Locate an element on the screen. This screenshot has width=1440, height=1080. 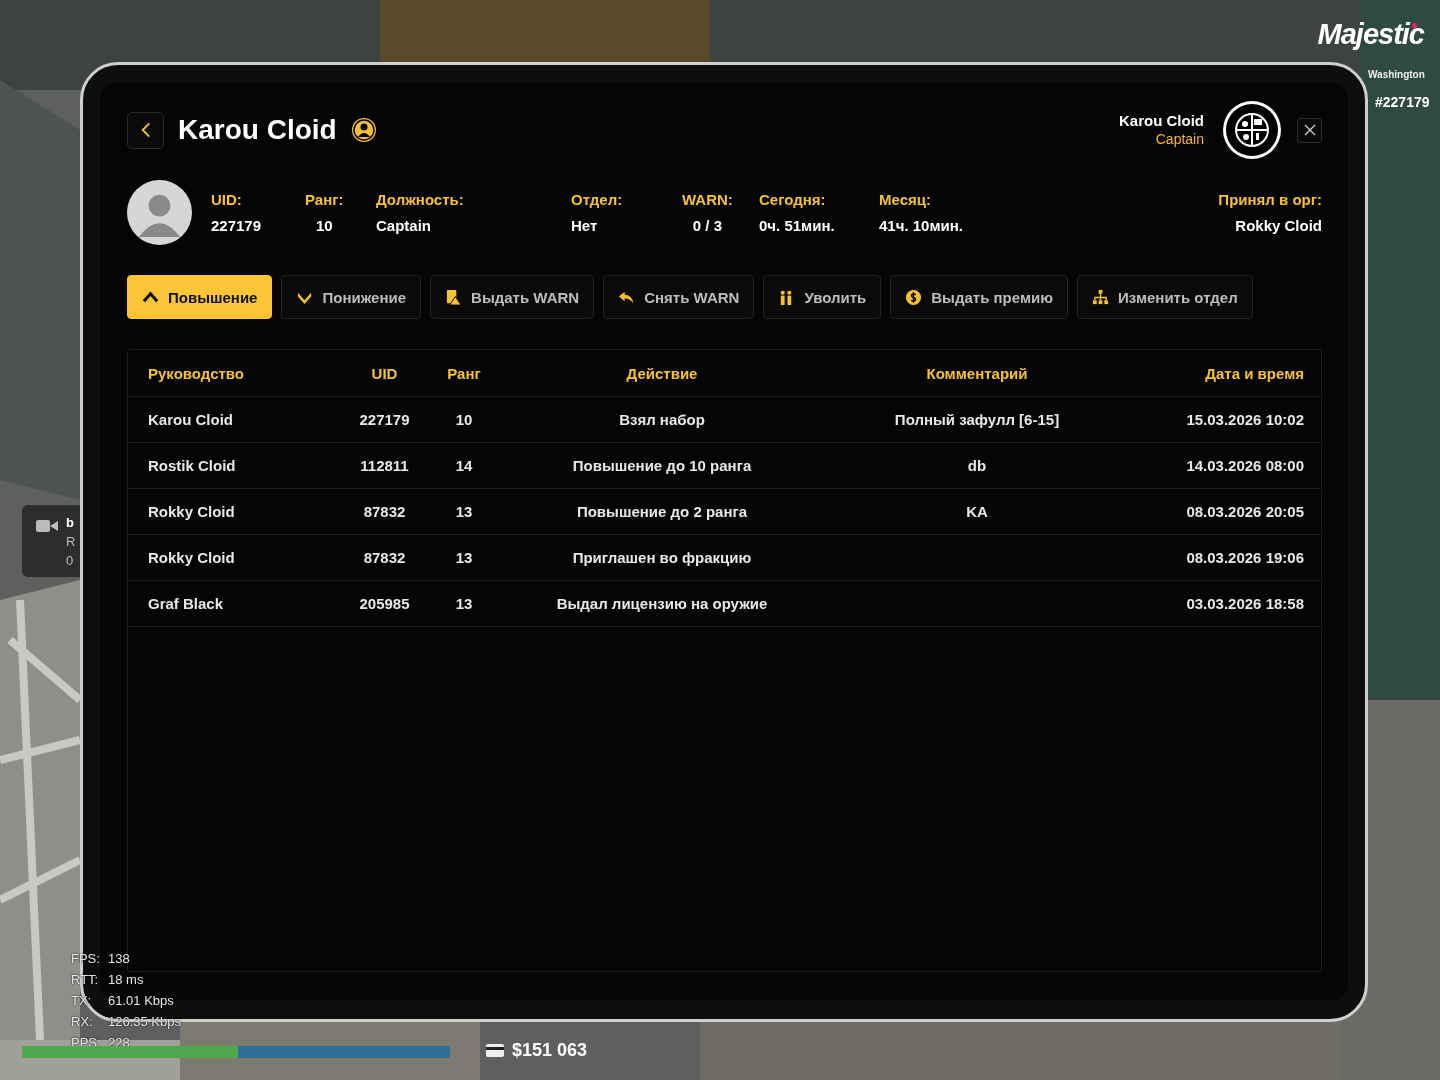
table-cell-text: Karou Cloid is located at coordinates (191, 419).